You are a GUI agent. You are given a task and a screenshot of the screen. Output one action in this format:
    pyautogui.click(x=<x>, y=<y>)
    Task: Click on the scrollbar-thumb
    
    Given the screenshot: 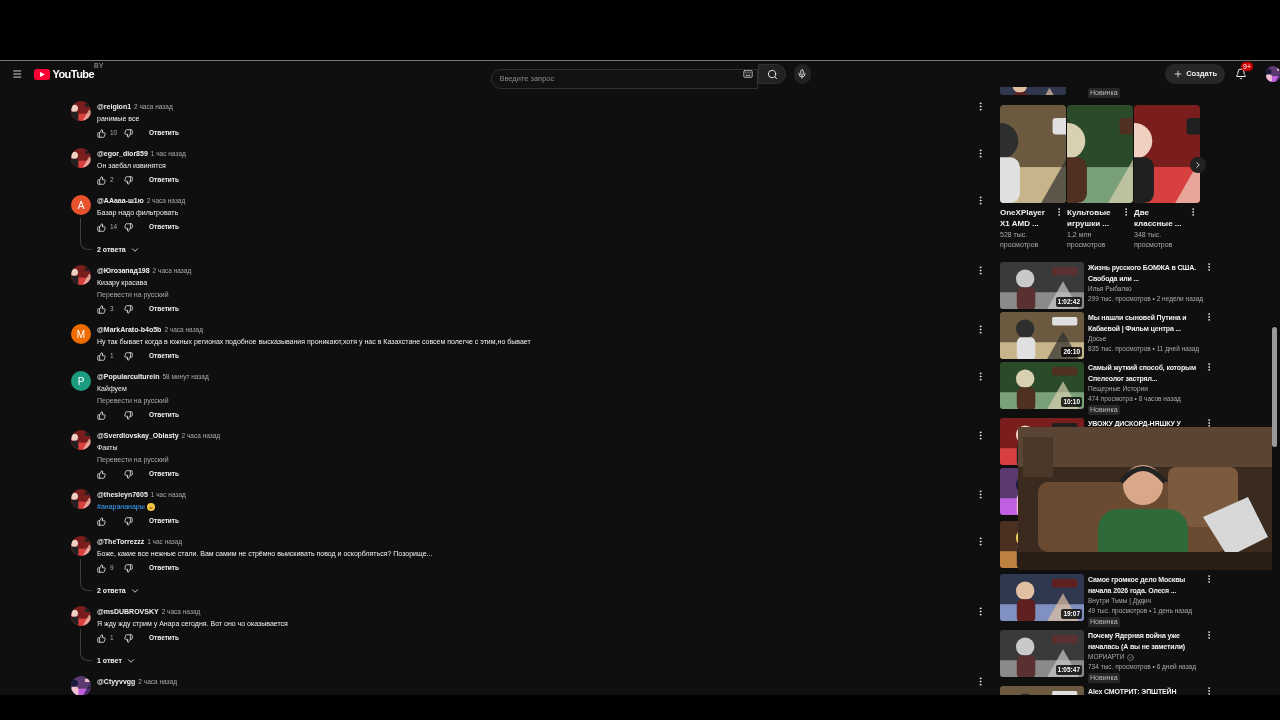 What is the action you would take?
    pyautogui.click(x=1274, y=387)
    